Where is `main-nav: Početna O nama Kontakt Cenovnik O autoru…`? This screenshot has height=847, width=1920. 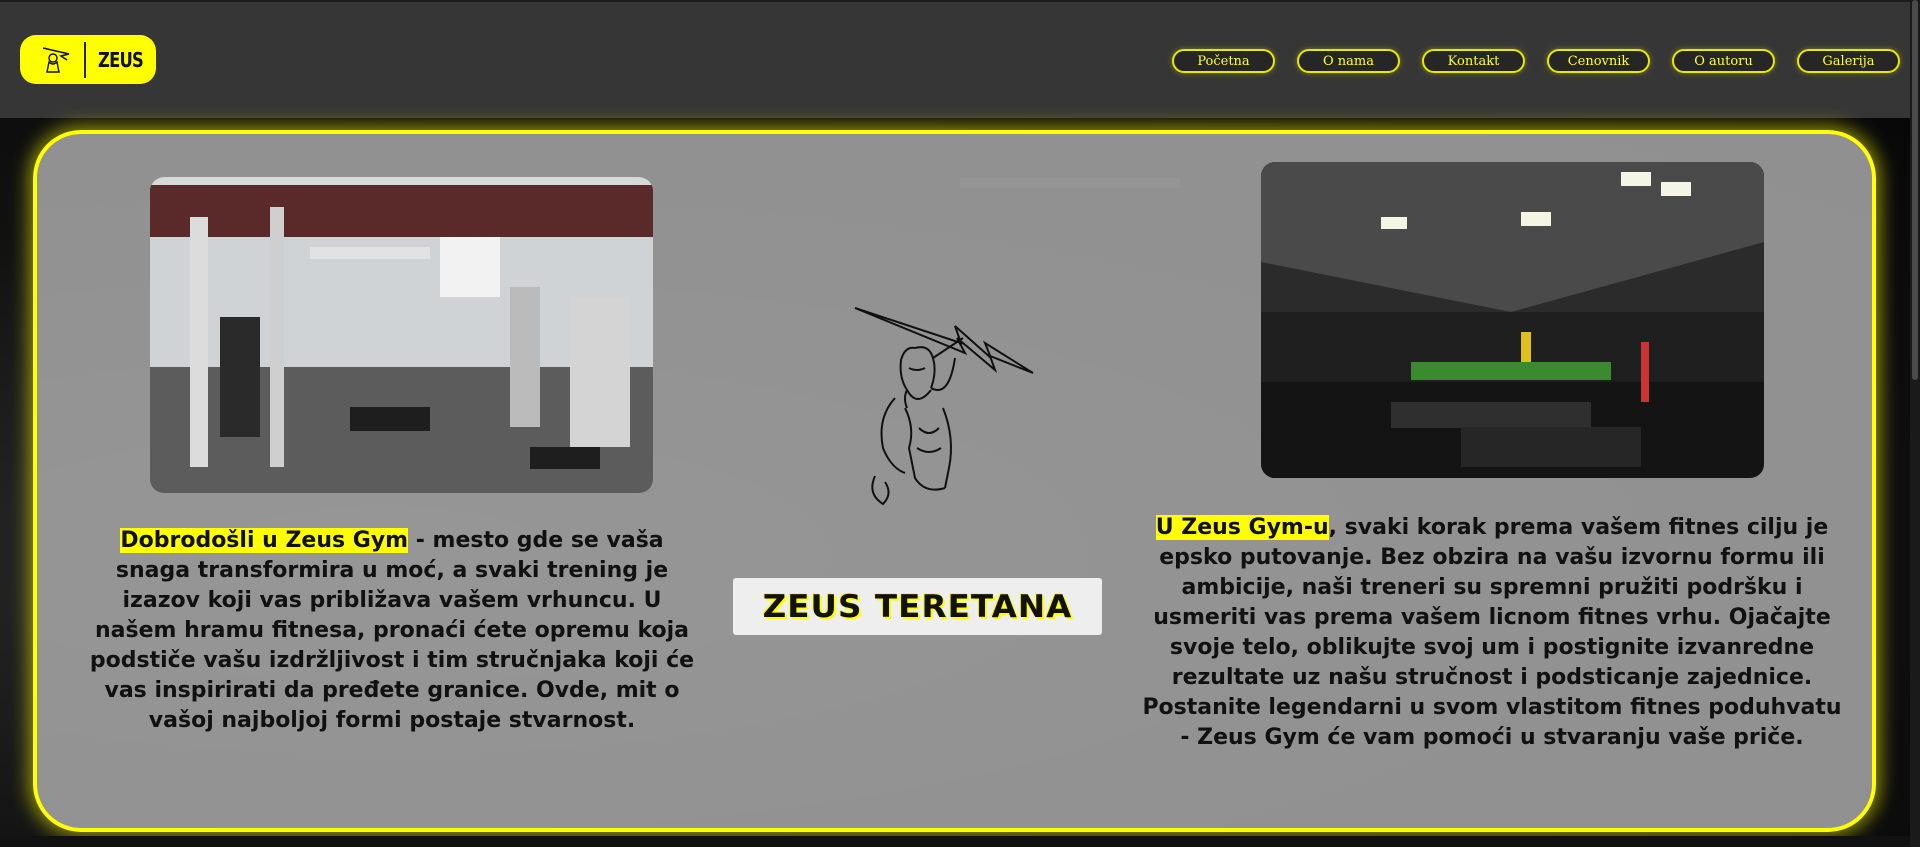
main-nav: Početna O nama Kontakt Cenovnik O autoru… is located at coordinates (1536, 61).